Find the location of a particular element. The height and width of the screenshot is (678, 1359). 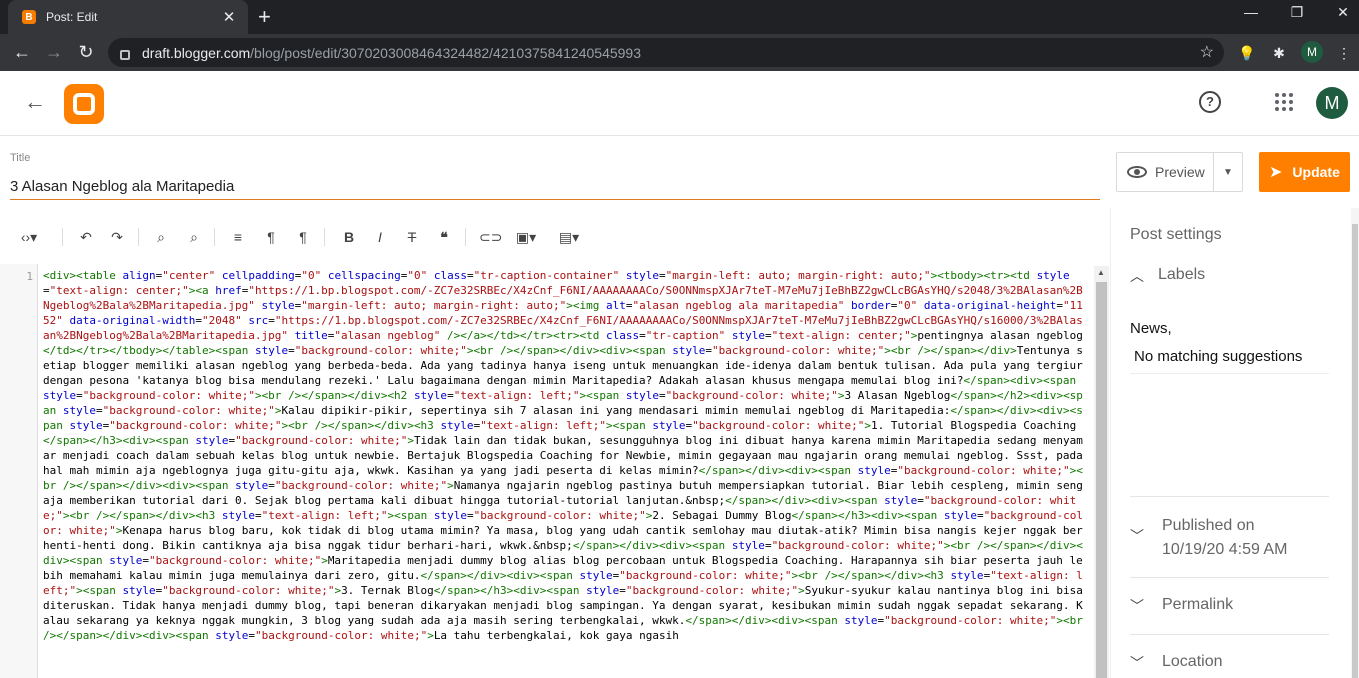

html-view-icon: ‹›▾ is located at coordinates (29, 237).